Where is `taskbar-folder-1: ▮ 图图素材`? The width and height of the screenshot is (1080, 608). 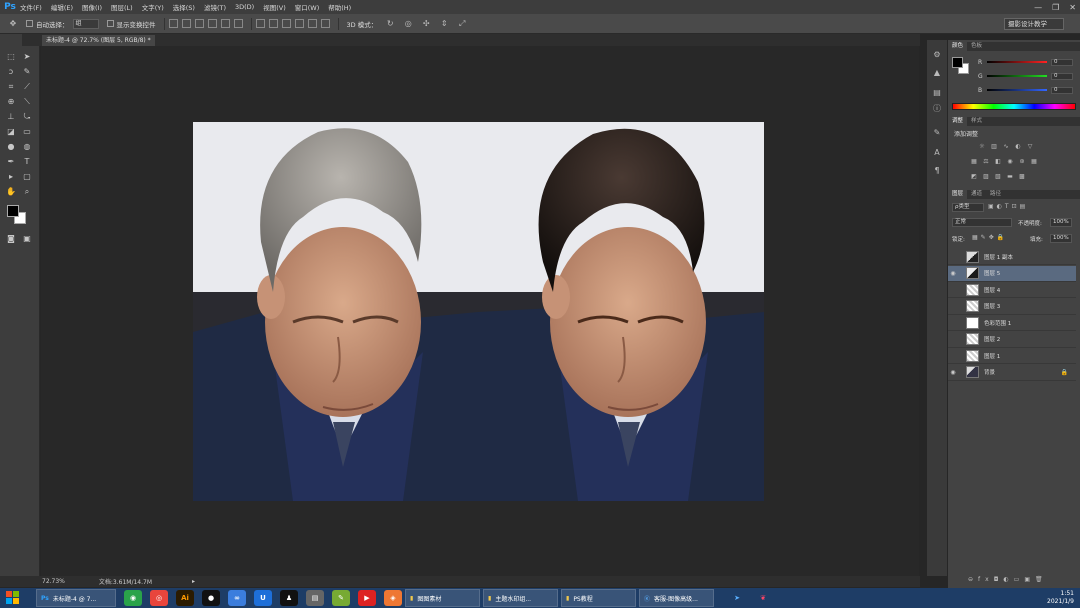 taskbar-folder-1: ▮ 图图素材 is located at coordinates (442, 598).